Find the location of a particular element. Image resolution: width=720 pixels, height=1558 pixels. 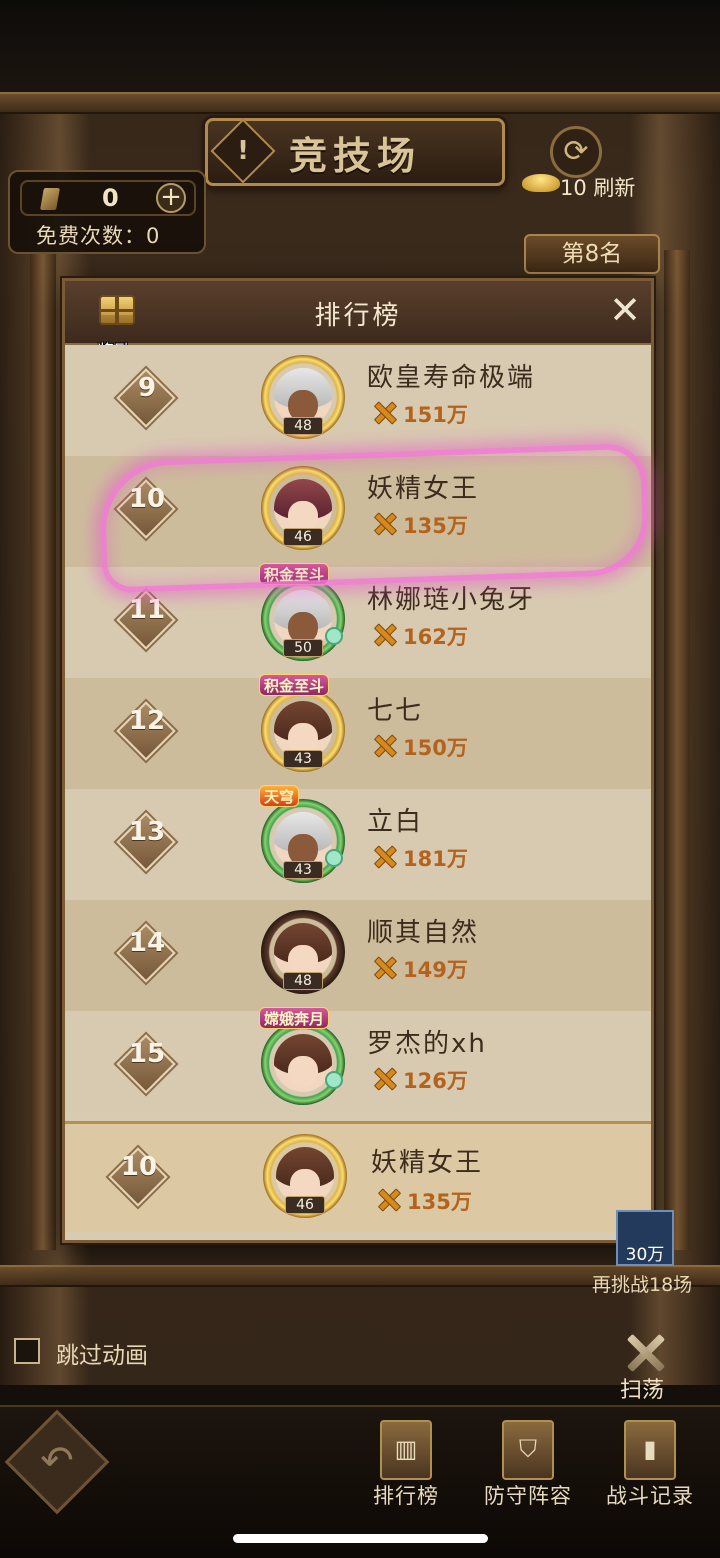

leaderboard-row: 12 积金至斗 43 七七 150万 is located at coordinates (358, 731).